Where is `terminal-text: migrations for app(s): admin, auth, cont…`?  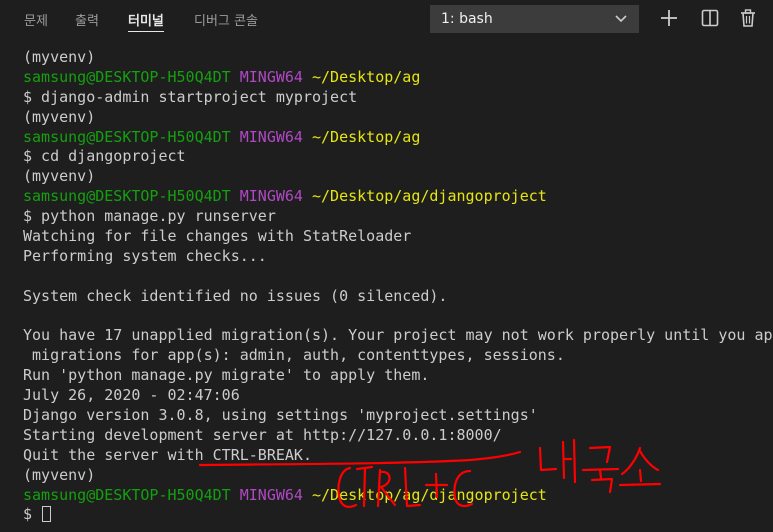 terminal-text: migrations for app(s): admin, auth, cont… is located at coordinates (294, 355).